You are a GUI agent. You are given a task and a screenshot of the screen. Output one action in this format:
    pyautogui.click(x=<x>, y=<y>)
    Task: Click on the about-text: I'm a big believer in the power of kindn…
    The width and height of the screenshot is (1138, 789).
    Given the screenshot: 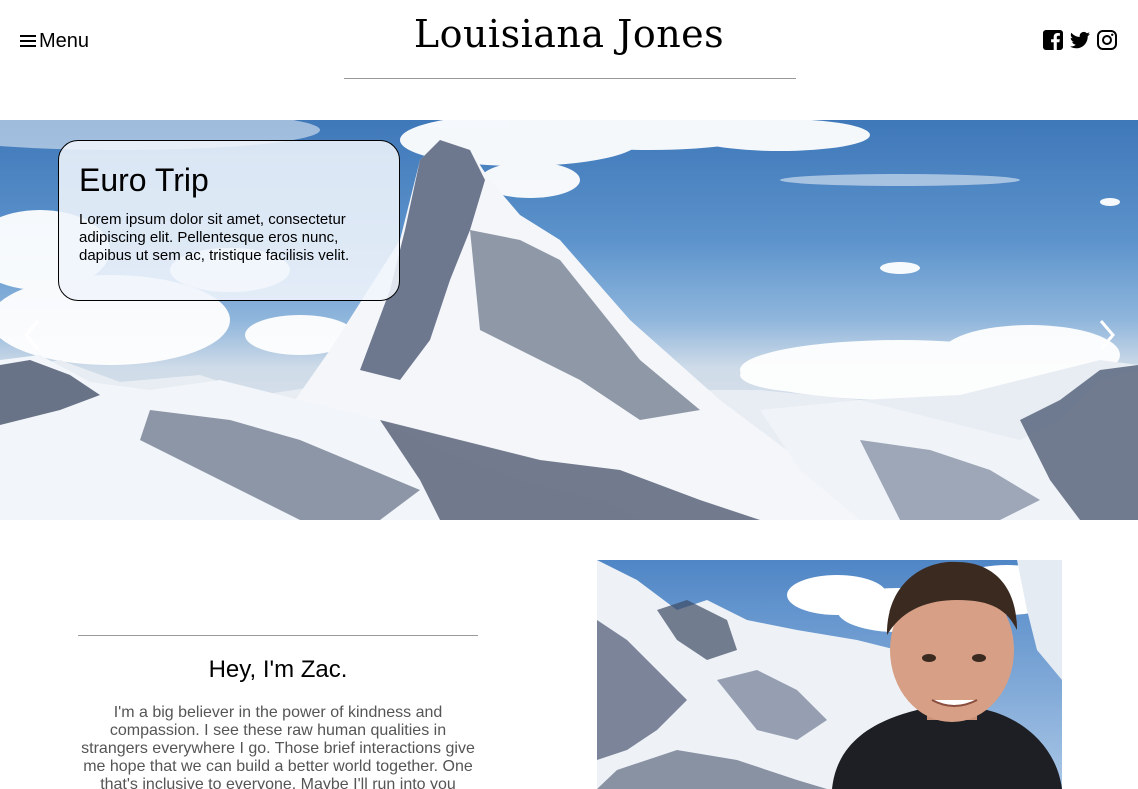 What is the action you would take?
    pyautogui.click(x=278, y=746)
    